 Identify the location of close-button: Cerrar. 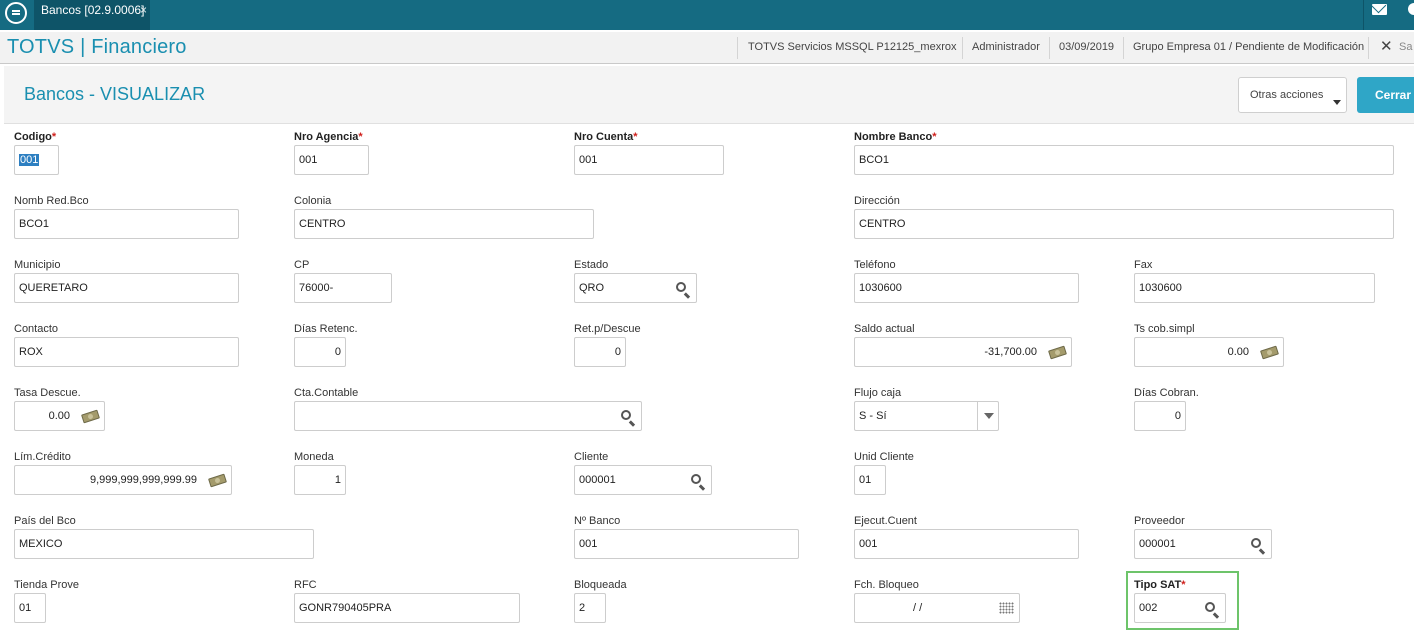
(1385, 95).